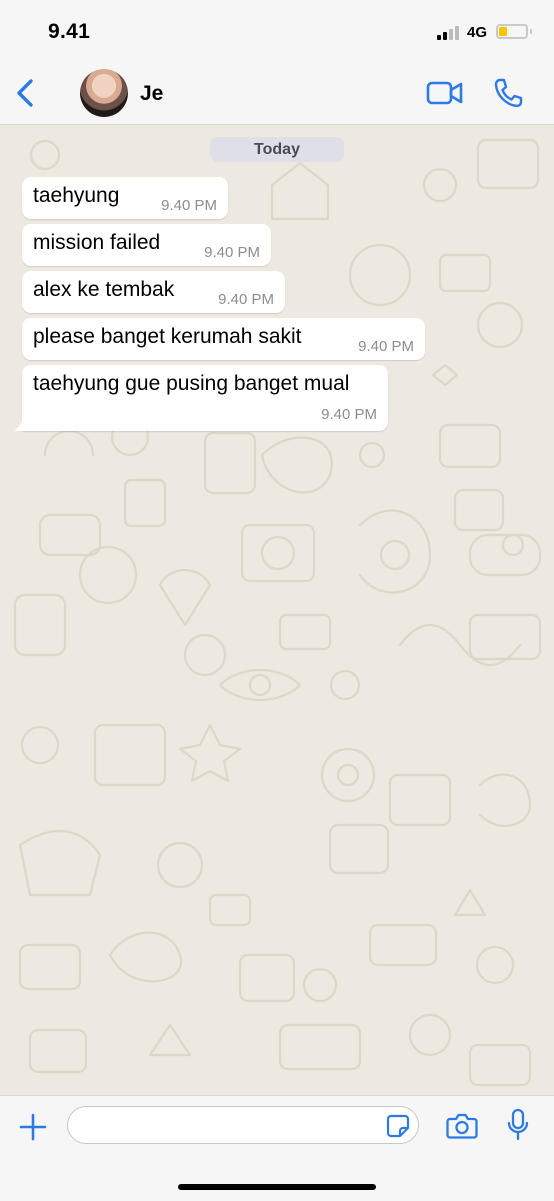 This screenshot has height=1201, width=554. I want to click on sticker-button, so click(398, 1126).